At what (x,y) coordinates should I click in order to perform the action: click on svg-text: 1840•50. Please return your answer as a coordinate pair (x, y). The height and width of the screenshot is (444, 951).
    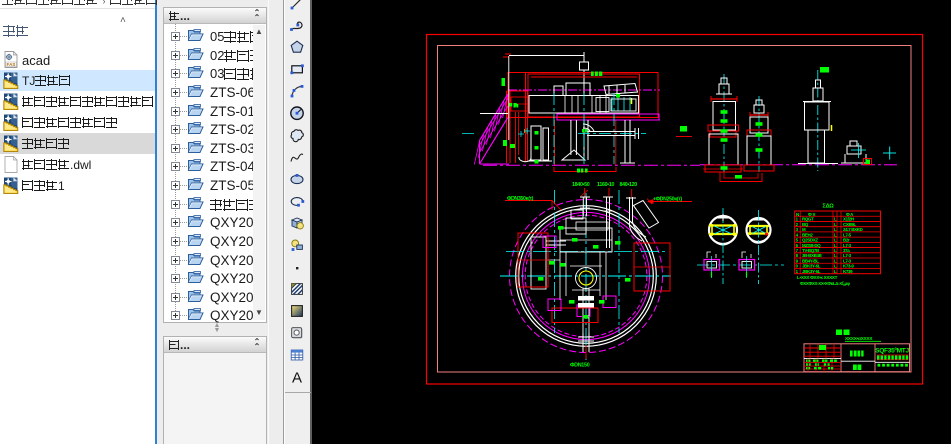
    Looking at the image, I should click on (581, 185).